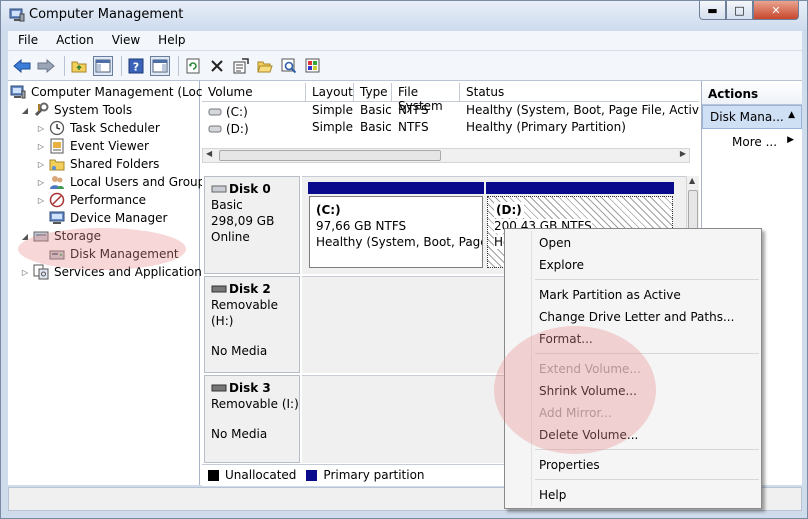 This screenshot has width=808, height=519. What do you see at coordinates (252, 225) in the screenshot?
I see `disk-0-label: Disk 0 Basic 298,09 GB Online` at bounding box center [252, 225].